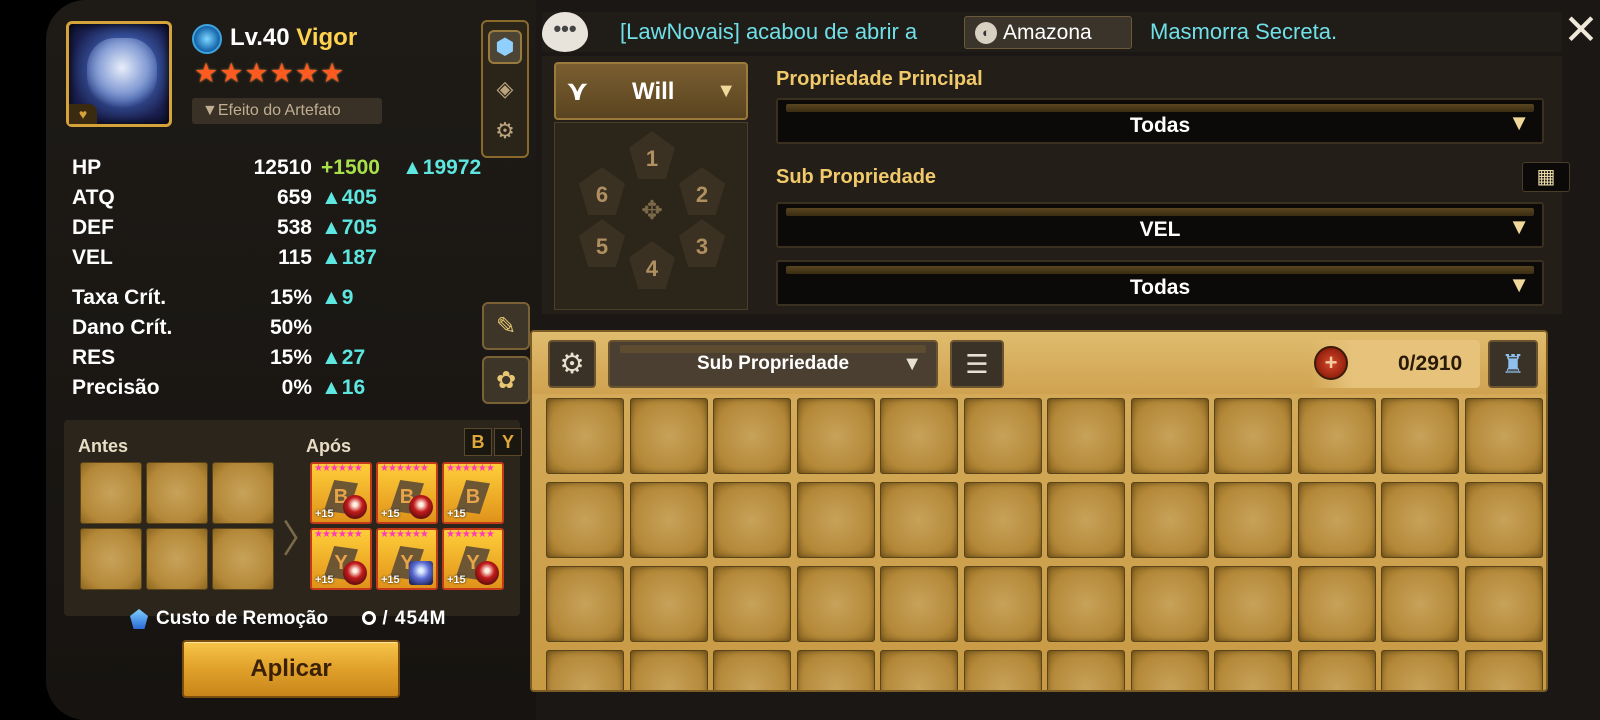  Describe the element at coordinates (652, 265) in the screenshot. I see `slot-4-button: 4` at that location.